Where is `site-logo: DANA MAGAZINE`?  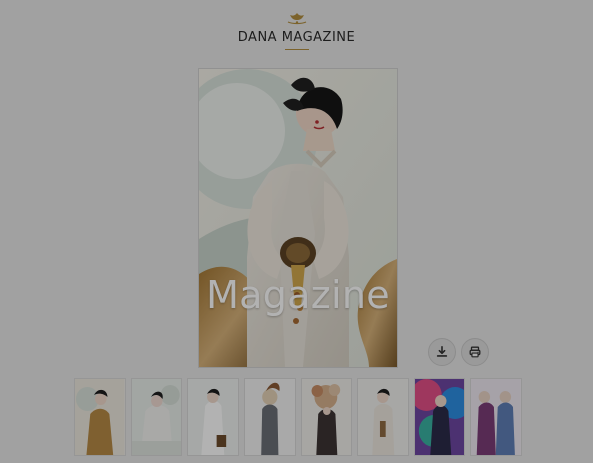 site-logo: DANA MAGAZINE is located at coordinates (296, 31).